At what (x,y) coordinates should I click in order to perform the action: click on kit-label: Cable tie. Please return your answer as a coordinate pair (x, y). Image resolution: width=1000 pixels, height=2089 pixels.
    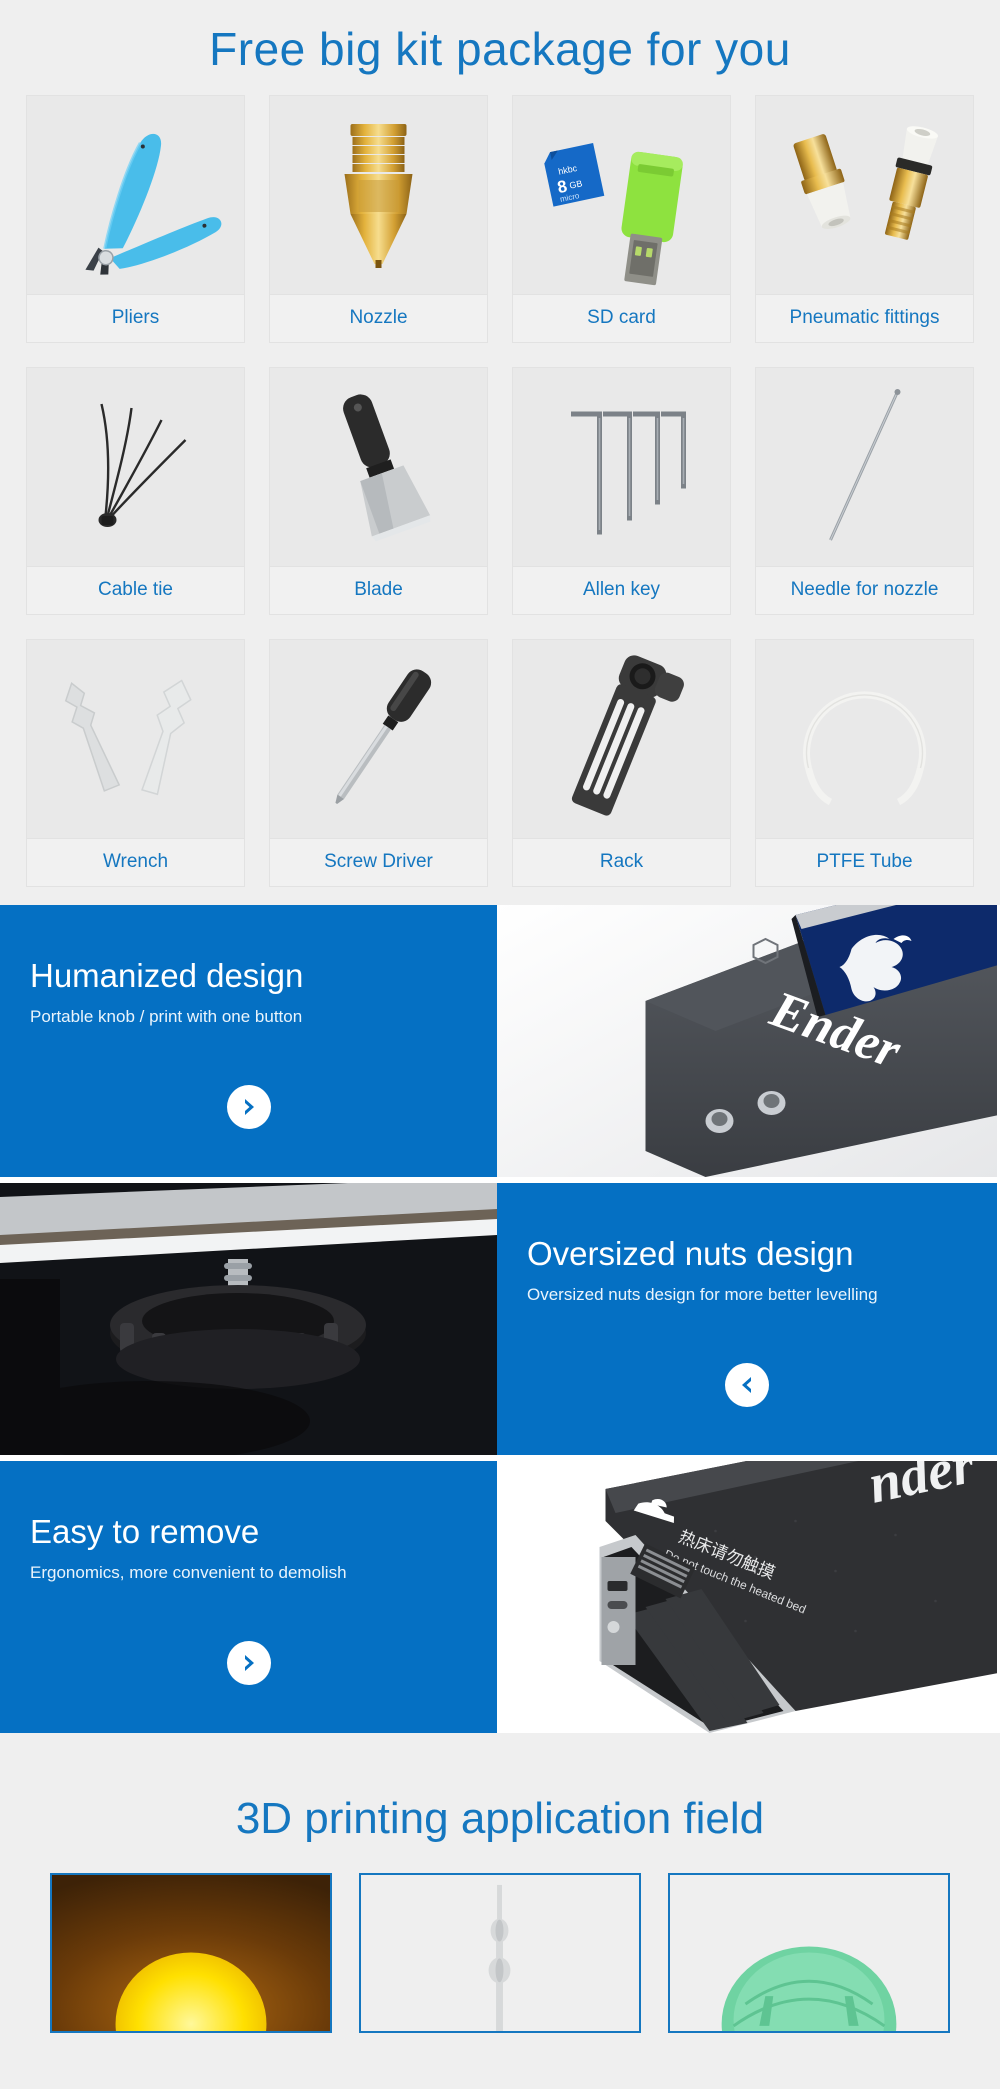
    Looking at the image, I should click on (135, 589).